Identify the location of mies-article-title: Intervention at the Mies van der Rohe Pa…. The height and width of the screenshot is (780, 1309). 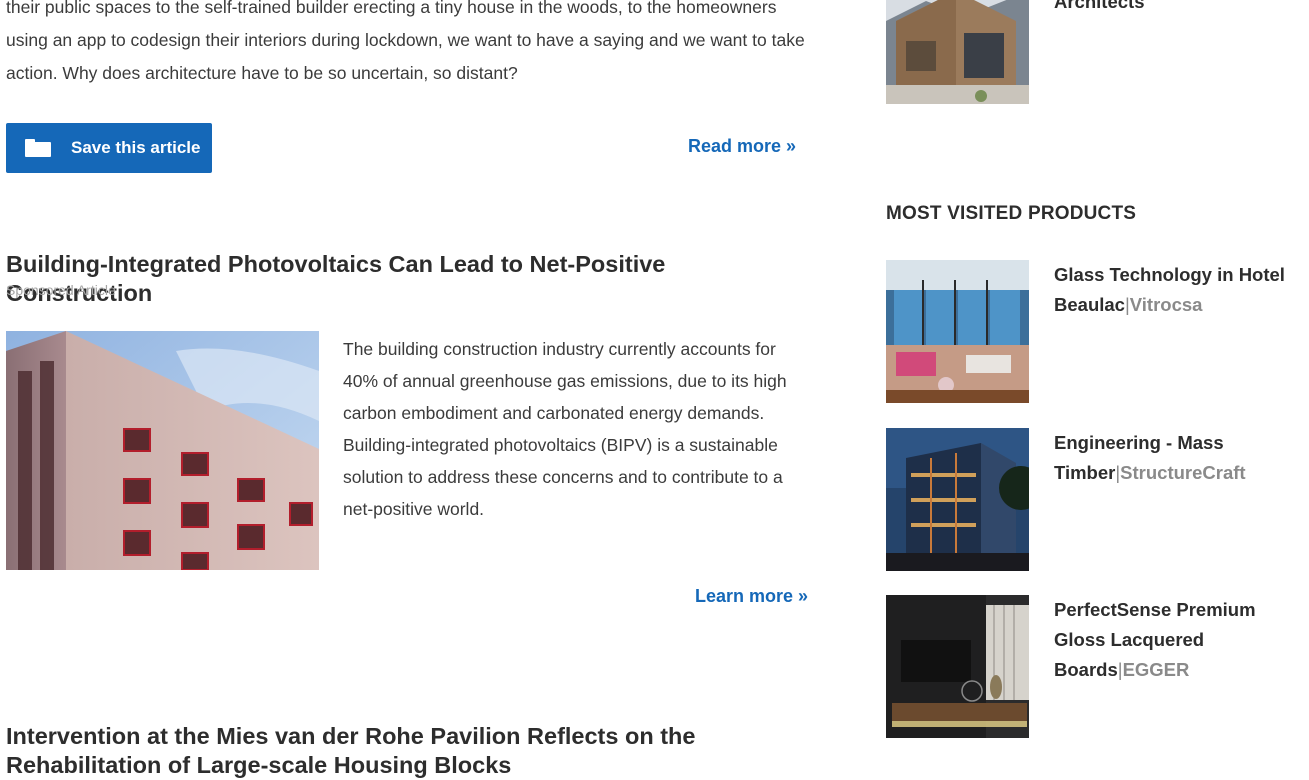
(406, 751).